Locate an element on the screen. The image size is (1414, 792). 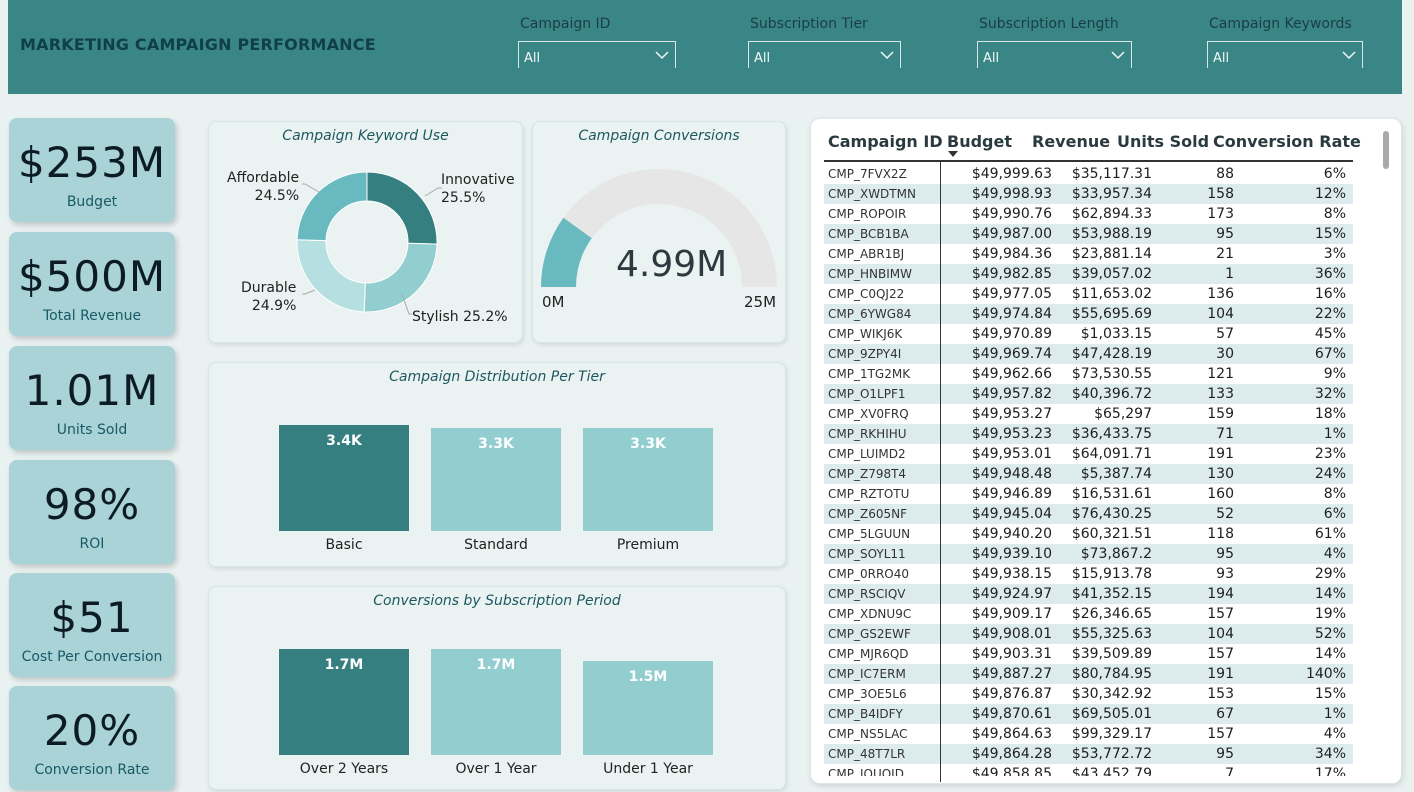
bar-period-over-1-year: 1.7M is located at coordinates (496, 702).